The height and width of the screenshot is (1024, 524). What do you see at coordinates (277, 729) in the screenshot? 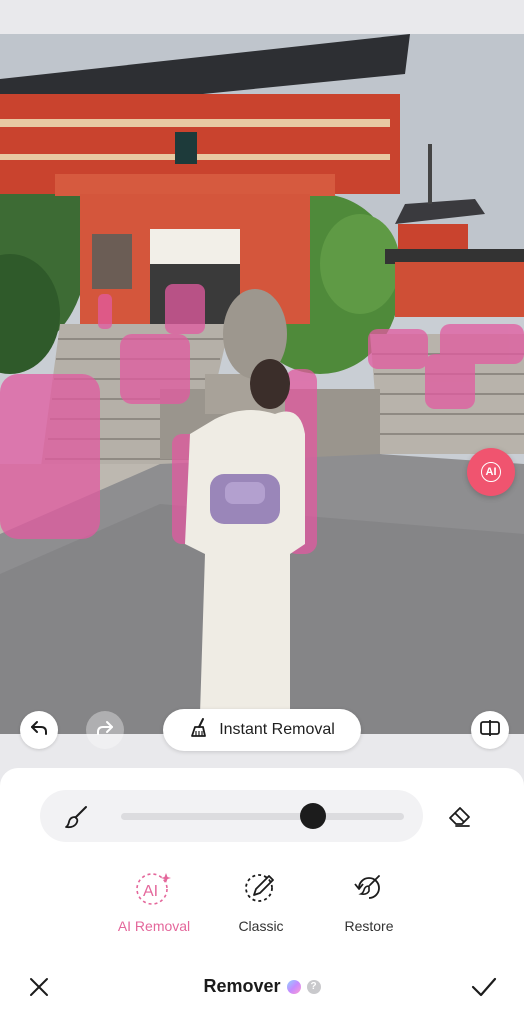
I see `instant-removal-label: Instant Removal` at bounding box center [277, 729].